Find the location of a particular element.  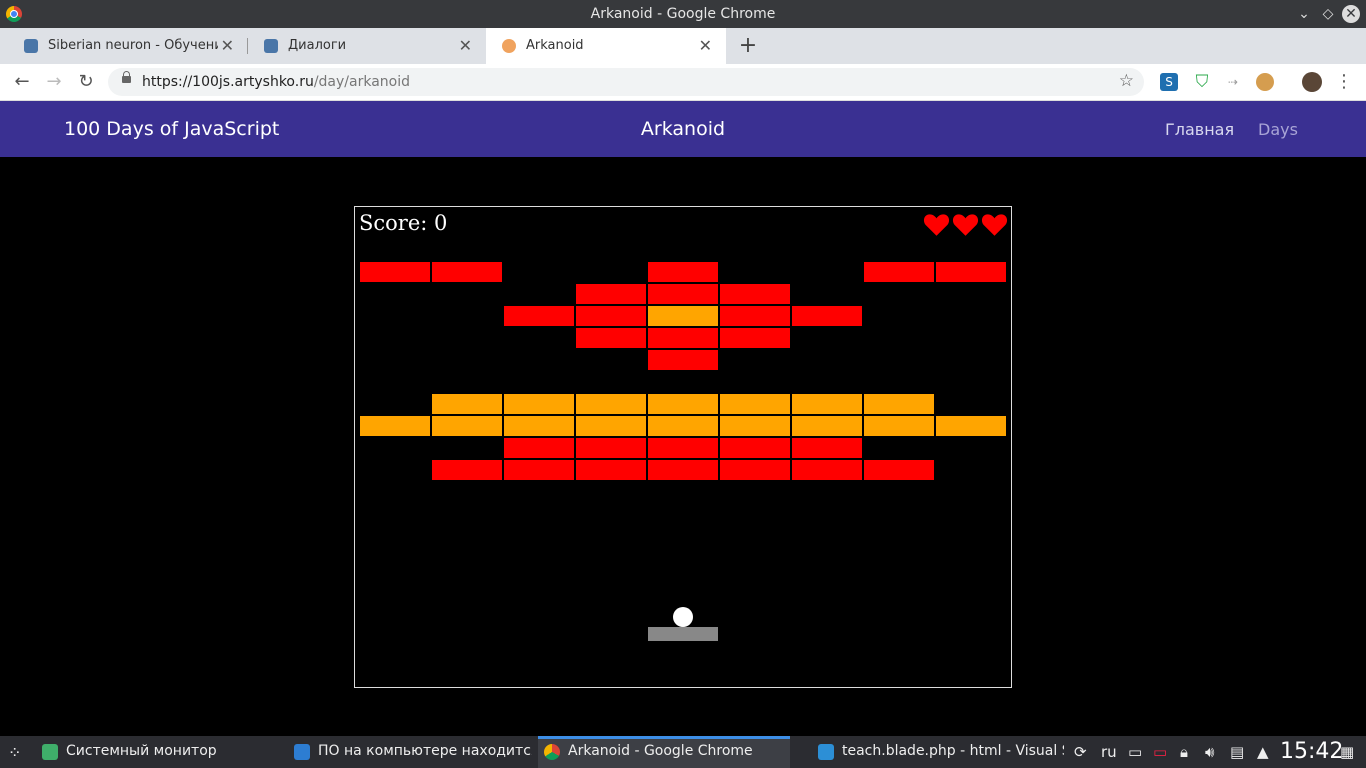

lives-indicator is located at coordinates (964, 226).